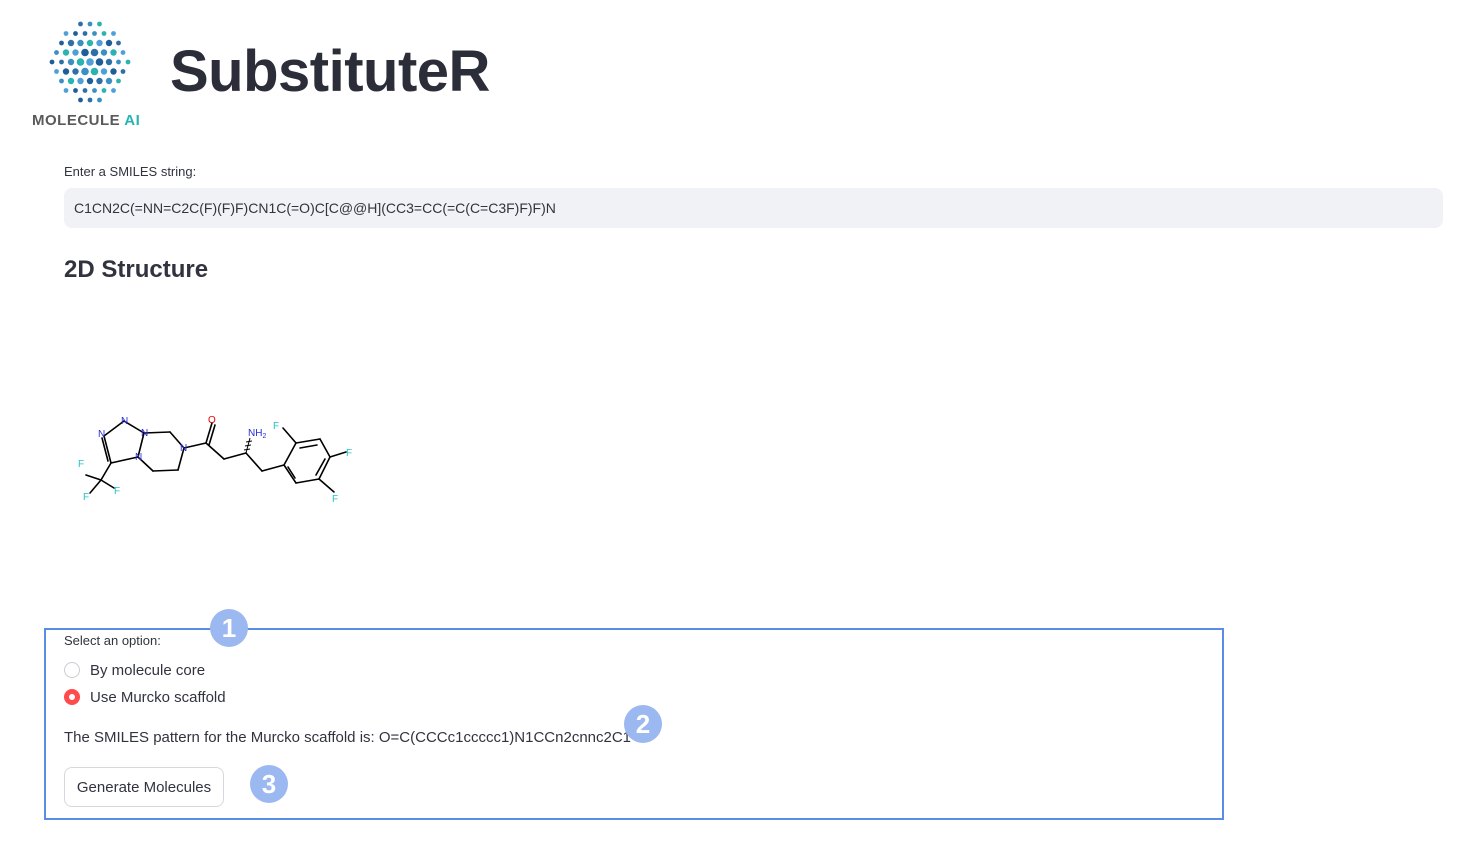 The height and width of the screenshot is (846, 1458). I want to click on molecule-2d-structure: O NH2 N N N N N F F F F F F, so click(215, 460).